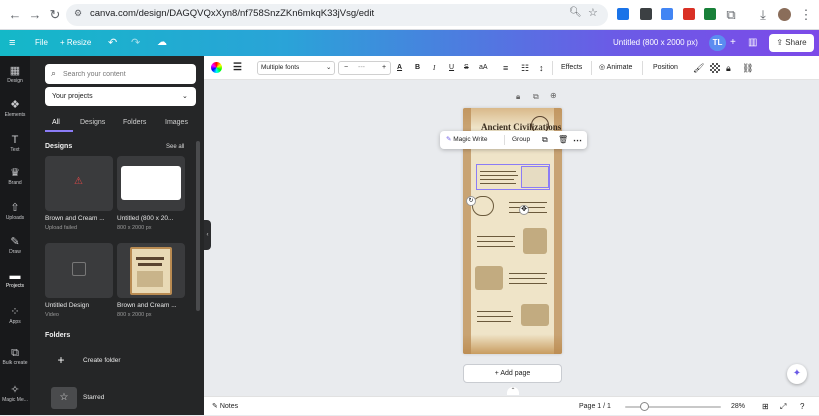 The width and height of the screenshot is (819, 416). Describe the element at coordinates (655, 43) in the screenshot. I see `document-title: Untitled (800 x 2000 px)` at that location.